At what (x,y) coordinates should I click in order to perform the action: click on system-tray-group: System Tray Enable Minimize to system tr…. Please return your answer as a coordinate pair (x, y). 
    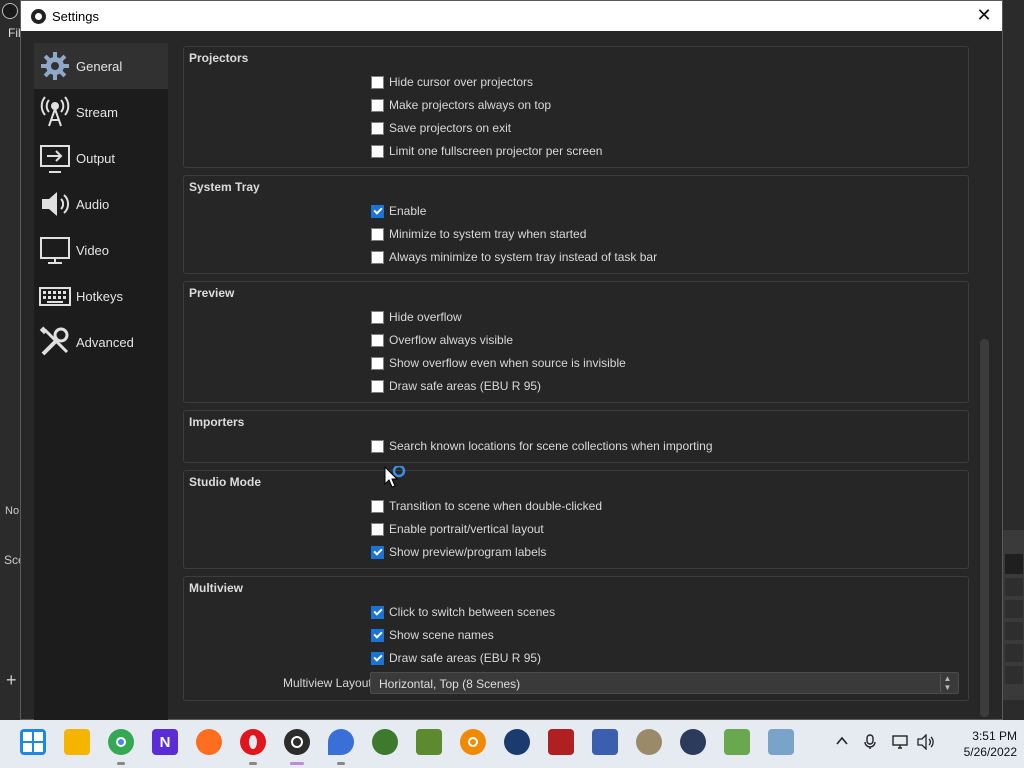
    Looking at the image, I should click on (576, 224).